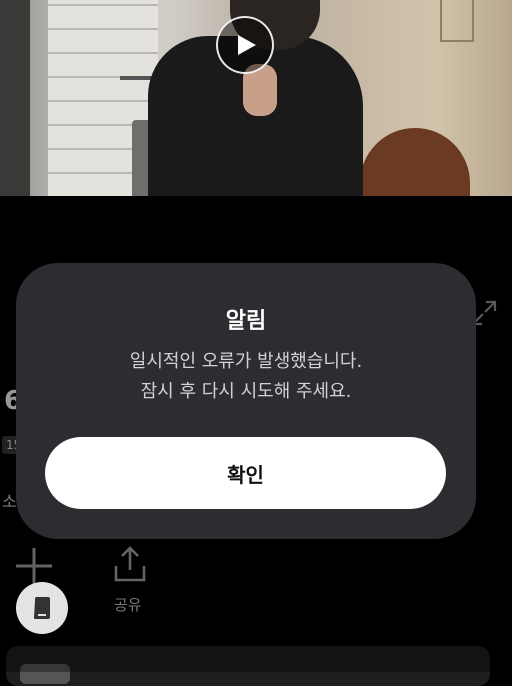 The width and height of the screenshot is (512, 686). I want to click on video-window, so click(457, 21).